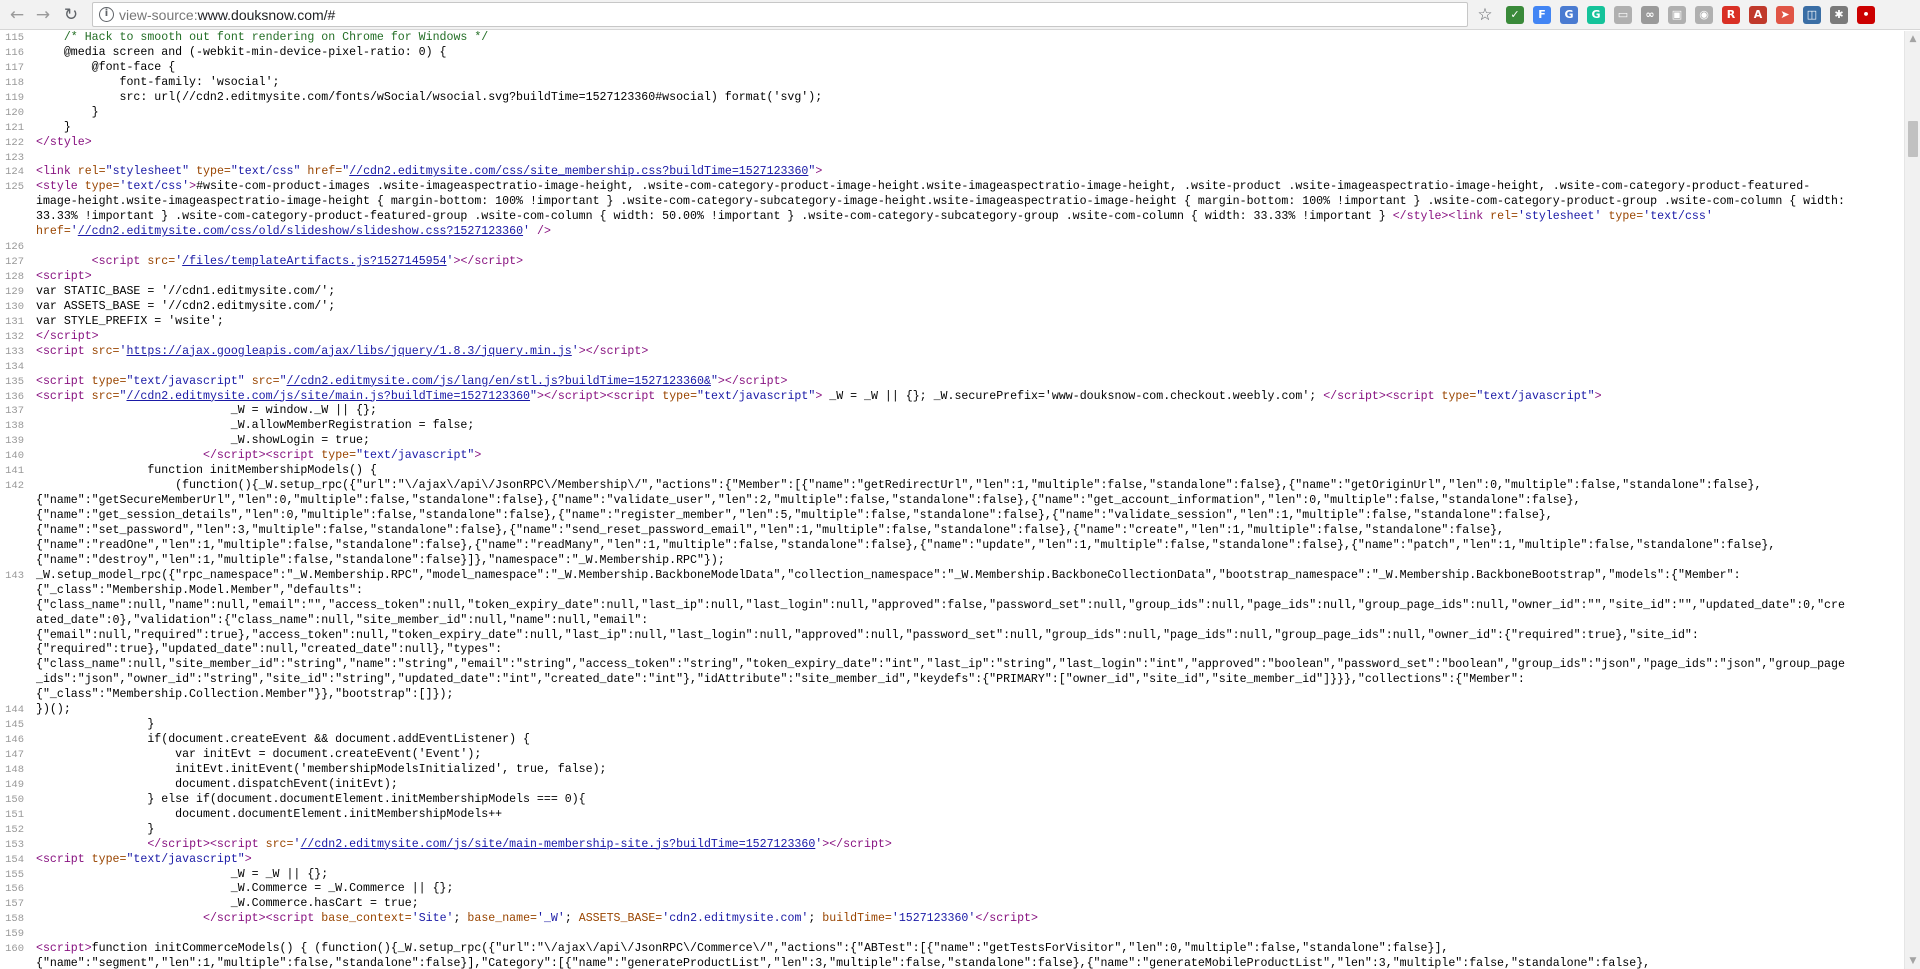 Image resolution: width=1920 pixels, height=969 pixels. I want to click on scrollbar-thumb, so click(1913, 139).